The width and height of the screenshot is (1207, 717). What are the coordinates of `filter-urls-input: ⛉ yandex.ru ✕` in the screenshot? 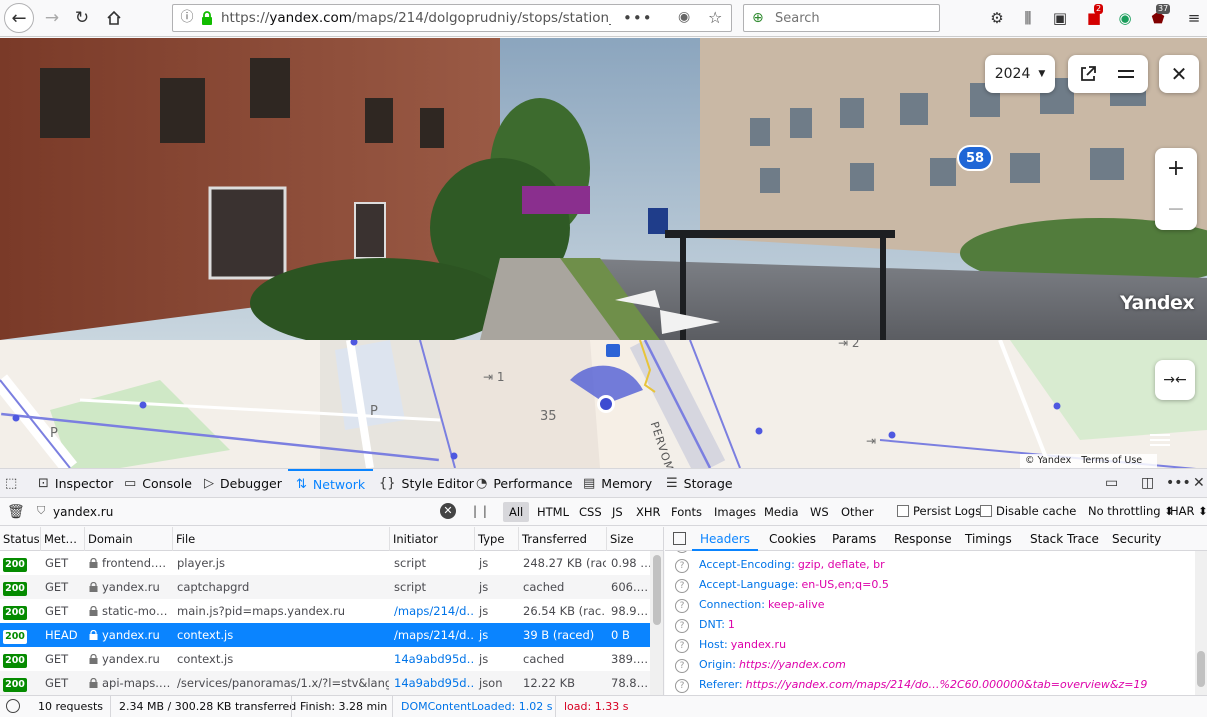 It's located at (248, 512).